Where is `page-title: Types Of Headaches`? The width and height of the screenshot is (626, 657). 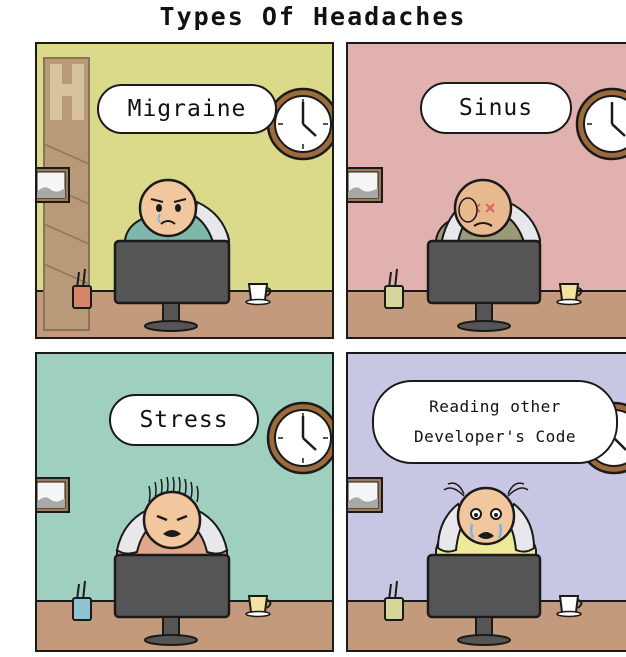
page-title: Types Of Headaches is located at coordinates (313, 16).